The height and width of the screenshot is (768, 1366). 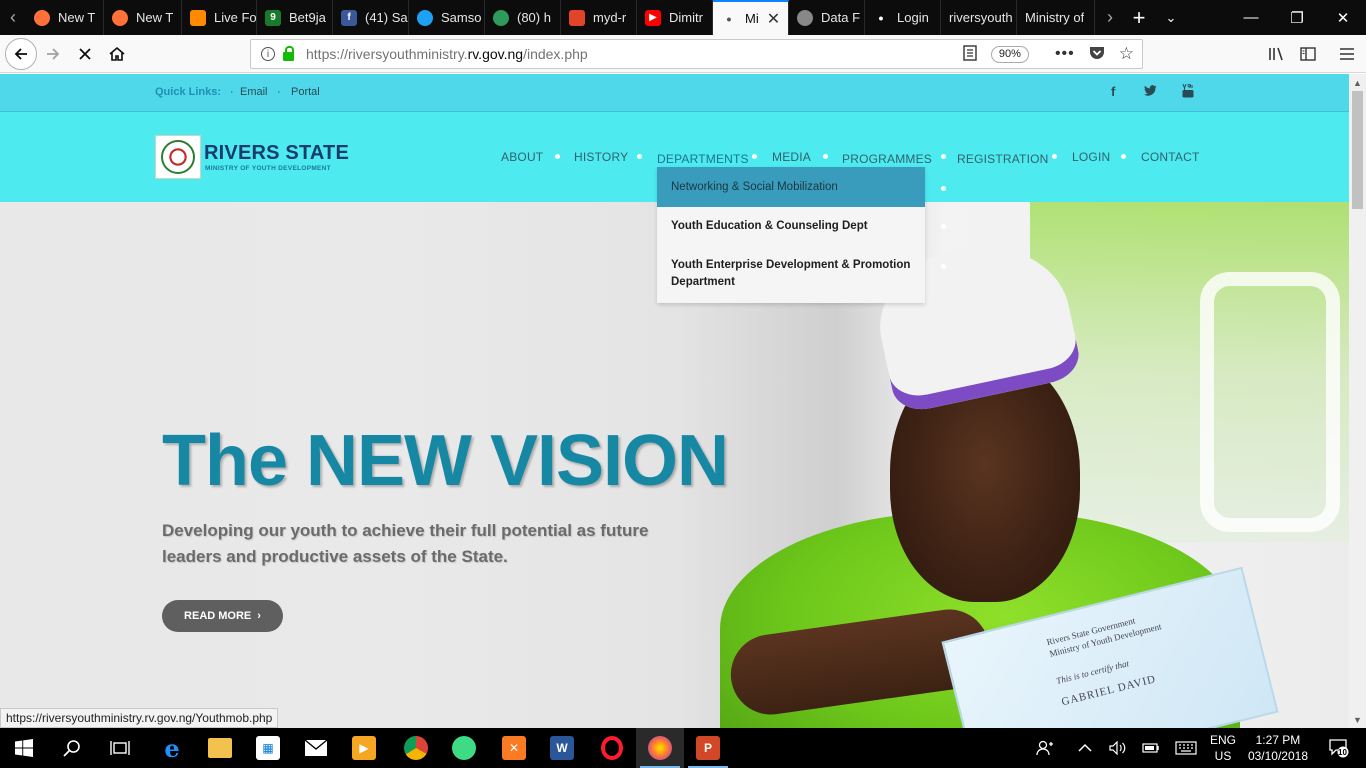 I want to click on nav-registration: REGISTRATION, so click(x=1003, y=159).